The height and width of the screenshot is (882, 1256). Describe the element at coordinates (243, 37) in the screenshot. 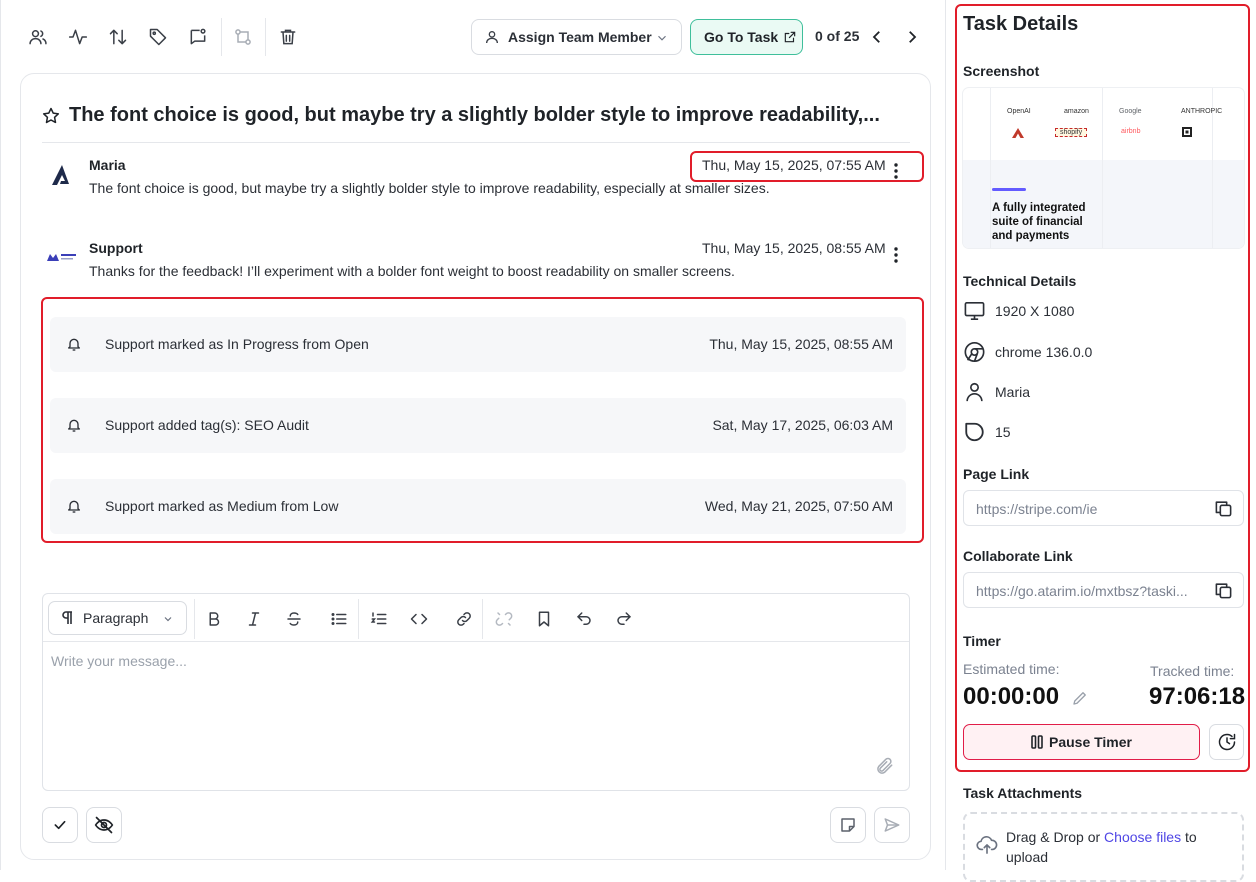

I see `merge-icon` at that location.